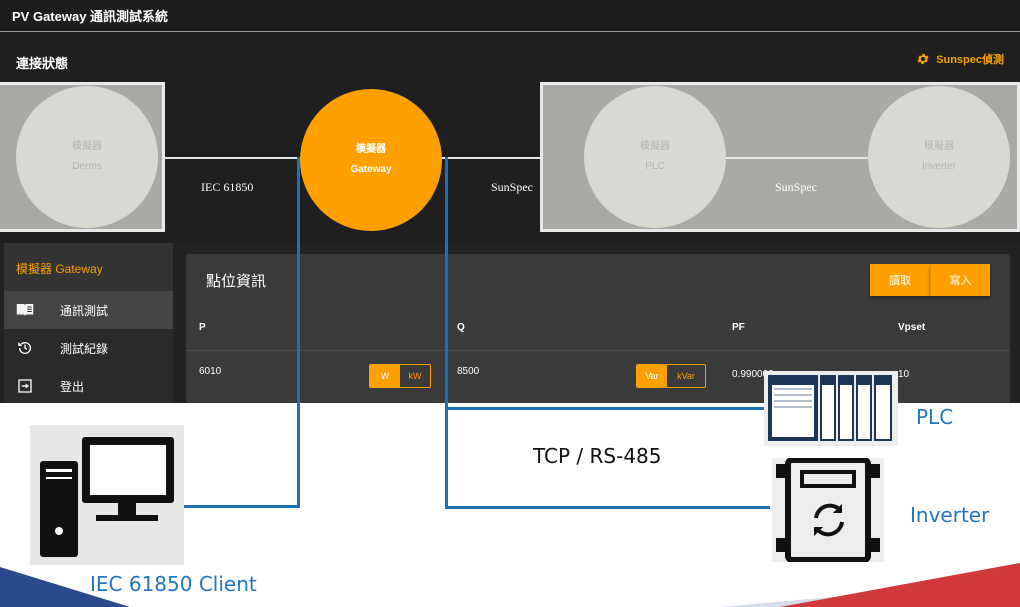 The width and height of the screenshot is (1020, 607). Describe the element at coordinates (738, 327) in the screenshot. I see `column-header-pf: PF` at that location.